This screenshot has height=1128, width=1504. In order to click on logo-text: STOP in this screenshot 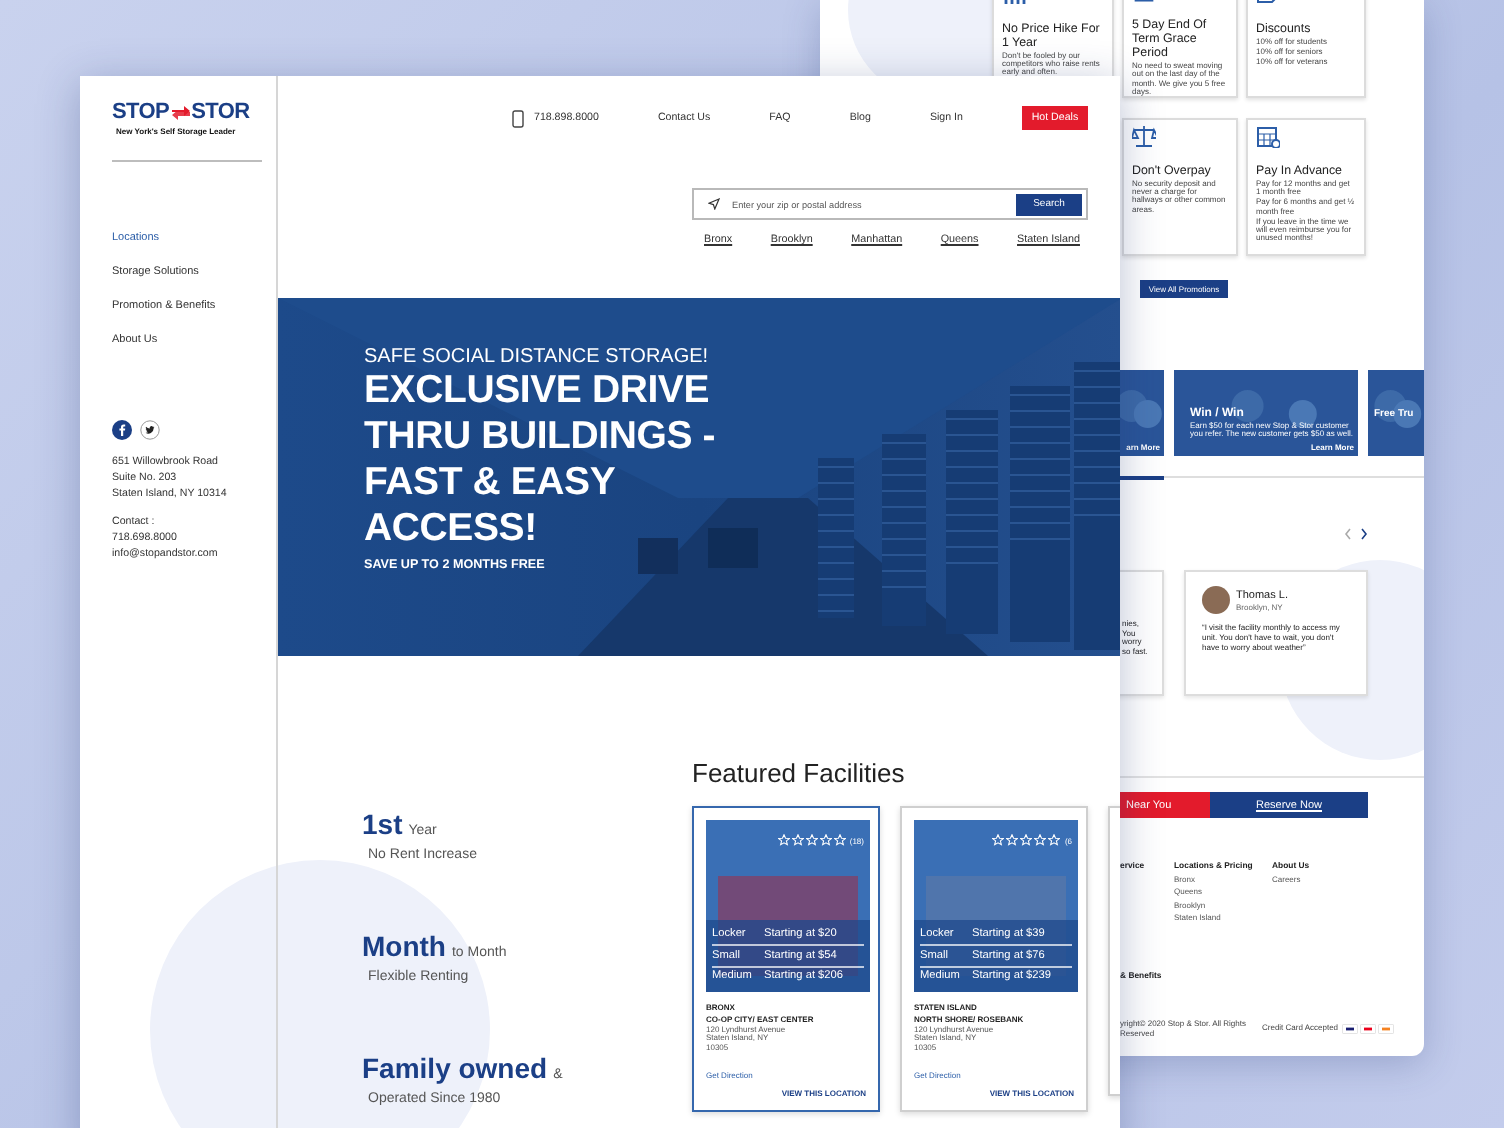, I will do `click(141, 113)`.